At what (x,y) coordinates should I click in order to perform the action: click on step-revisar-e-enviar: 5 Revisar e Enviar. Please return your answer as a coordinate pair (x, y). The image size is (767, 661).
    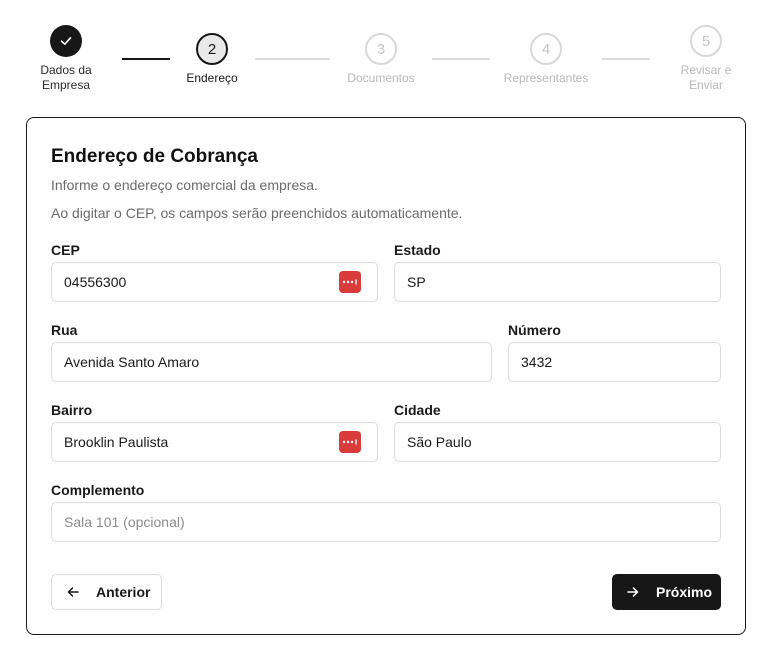
    Looking at the image, I should click on (706, 59).